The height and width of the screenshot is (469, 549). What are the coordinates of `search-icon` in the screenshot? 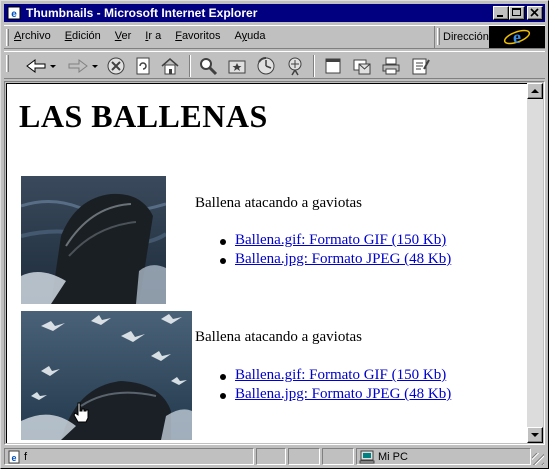 It's located at (209, 67).